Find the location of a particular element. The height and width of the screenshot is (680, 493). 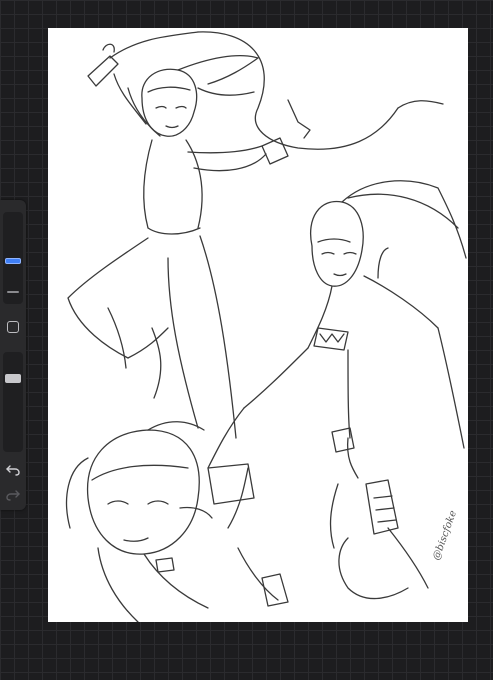

left-sidebar-toolbar is located at coordinates (13, 355).